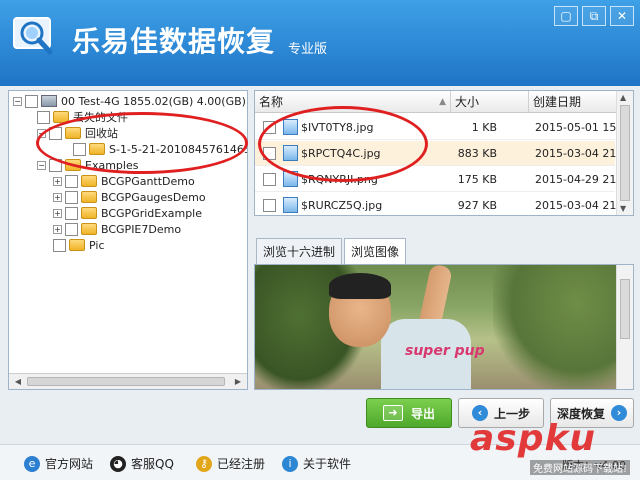 This screenshot has width=640, height=480. Describe the element at coordinates (422, 413) in the screenshot. I see `export-label: 导出` at that location.